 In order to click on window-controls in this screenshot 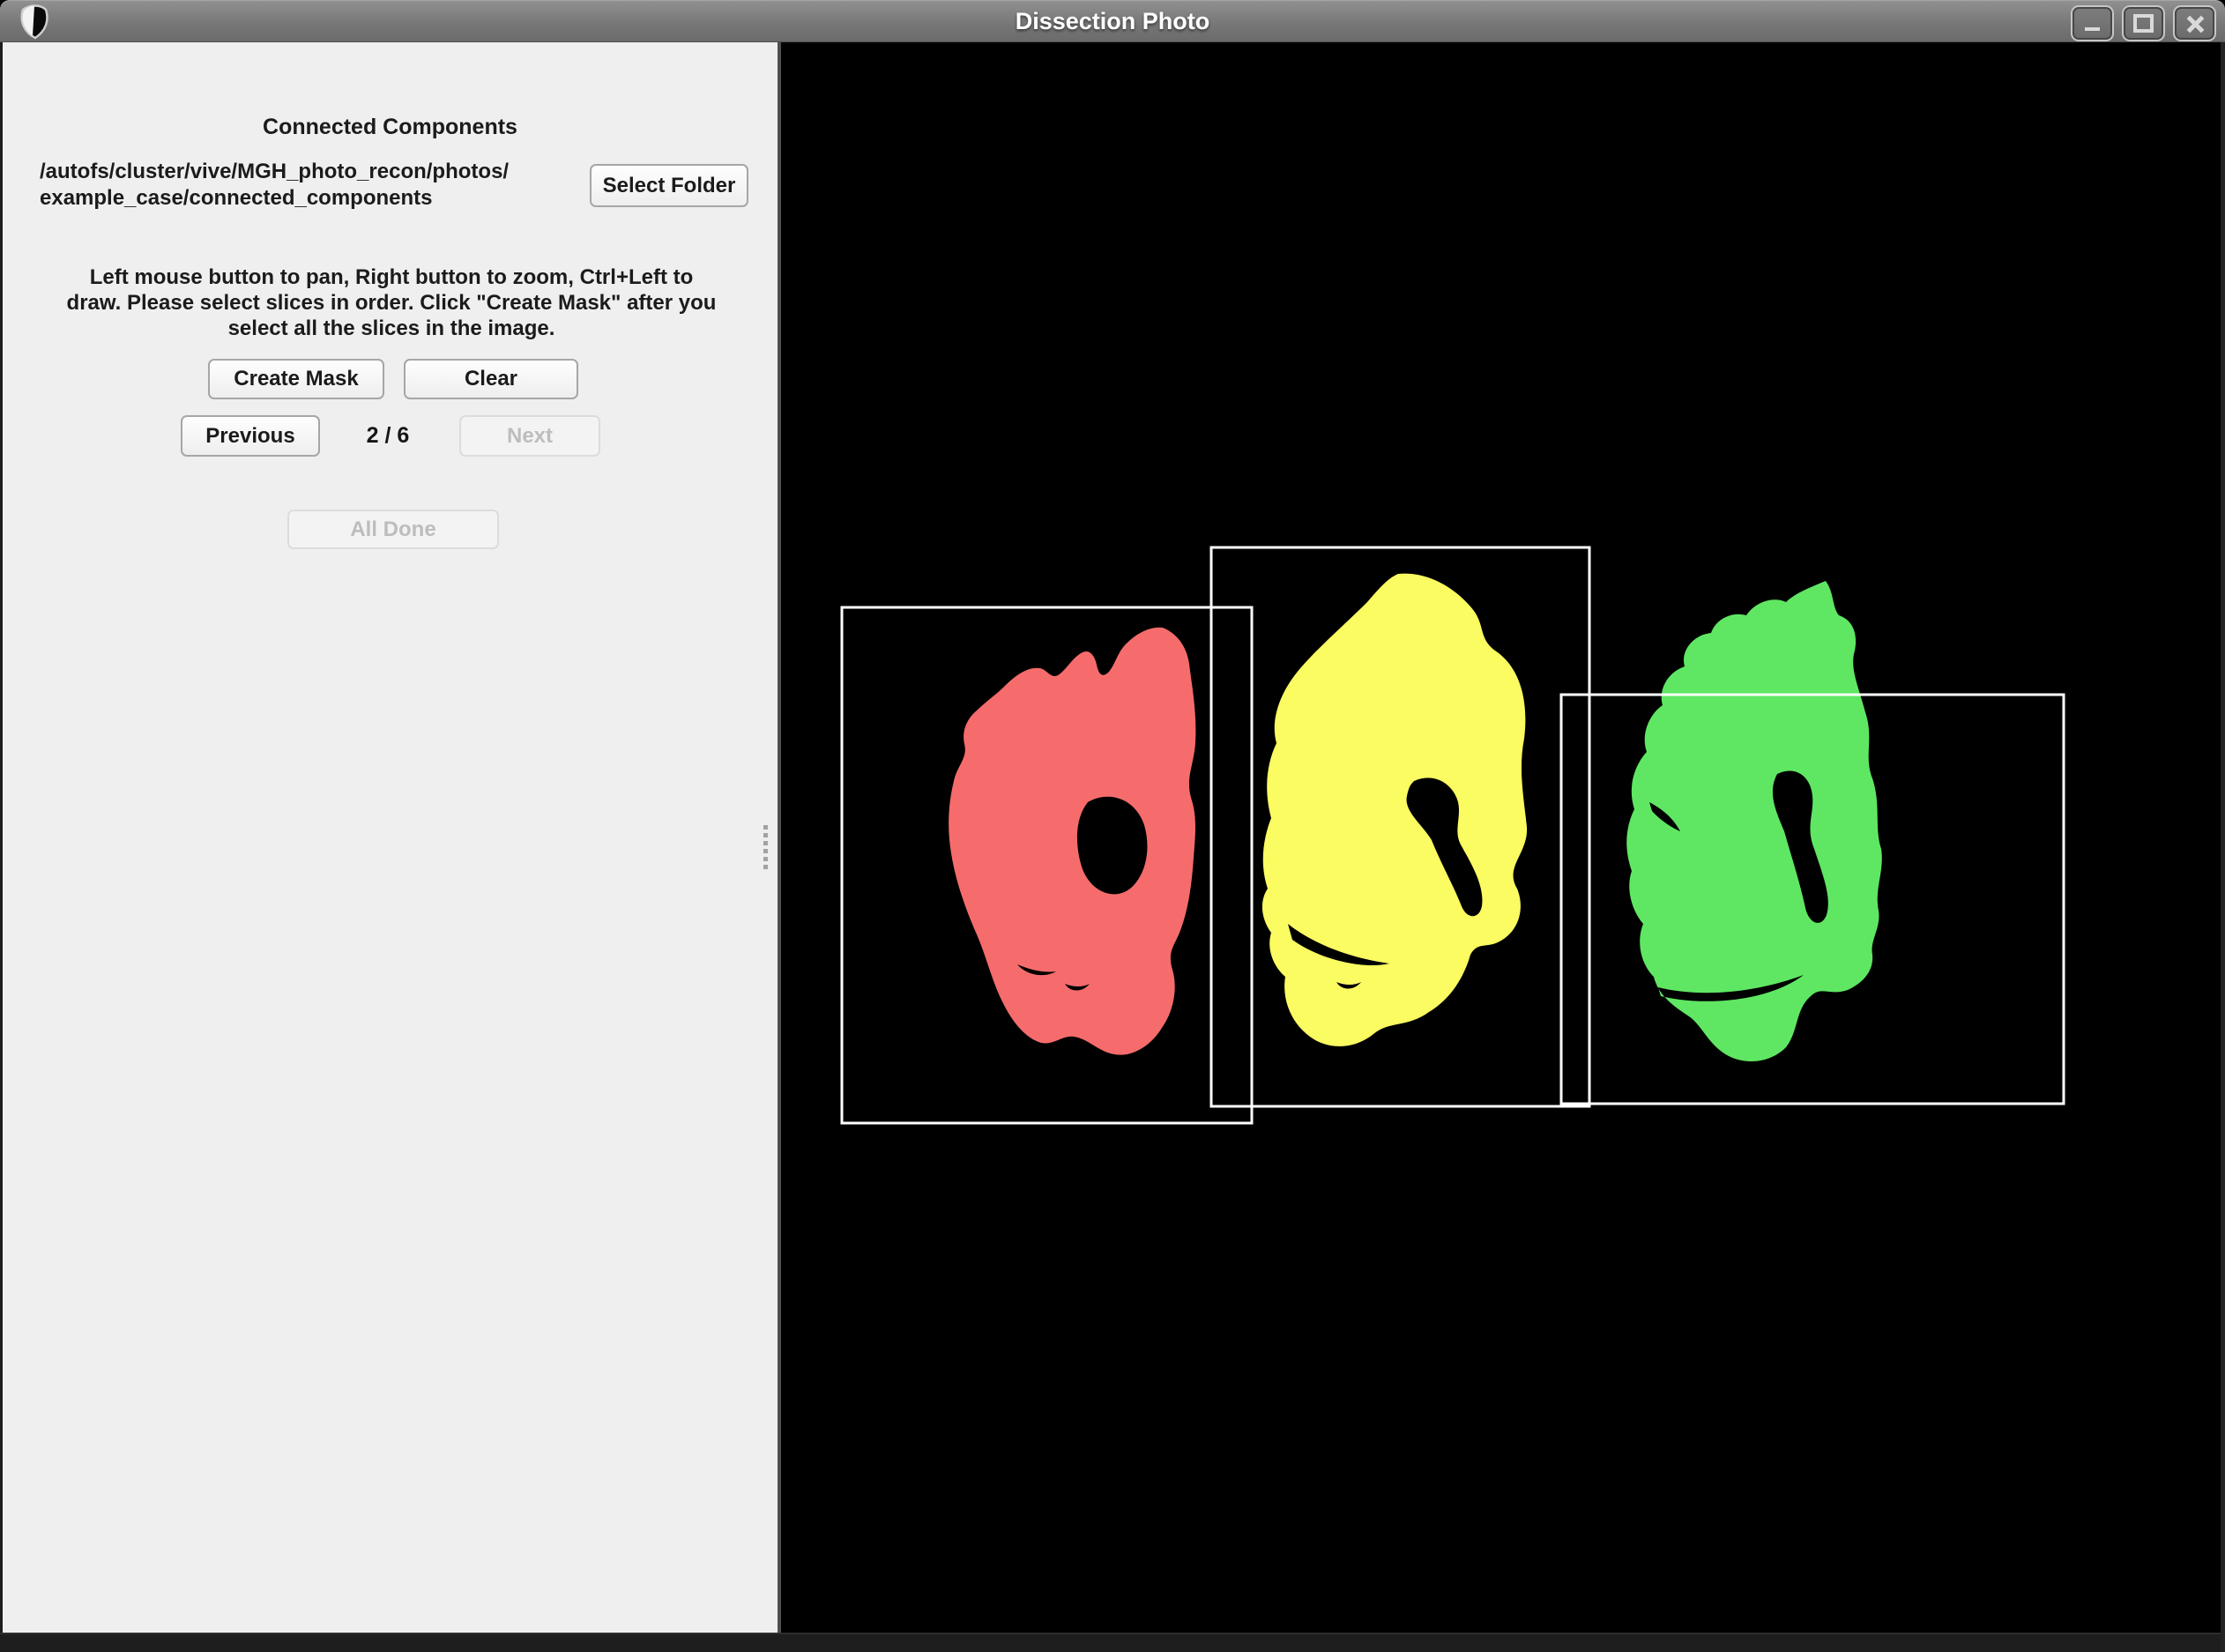, I will do `click(2143, 23)`.